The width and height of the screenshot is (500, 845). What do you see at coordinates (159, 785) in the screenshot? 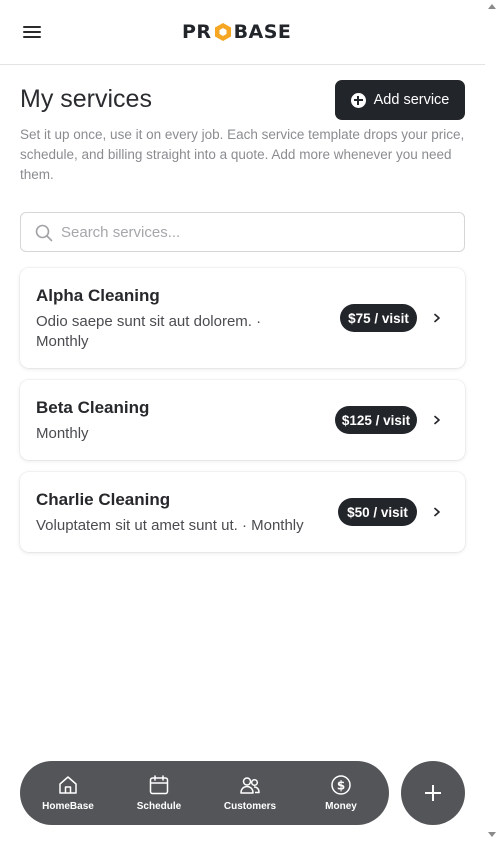
I see `calendar-icon` at bounding box center [159, 785].